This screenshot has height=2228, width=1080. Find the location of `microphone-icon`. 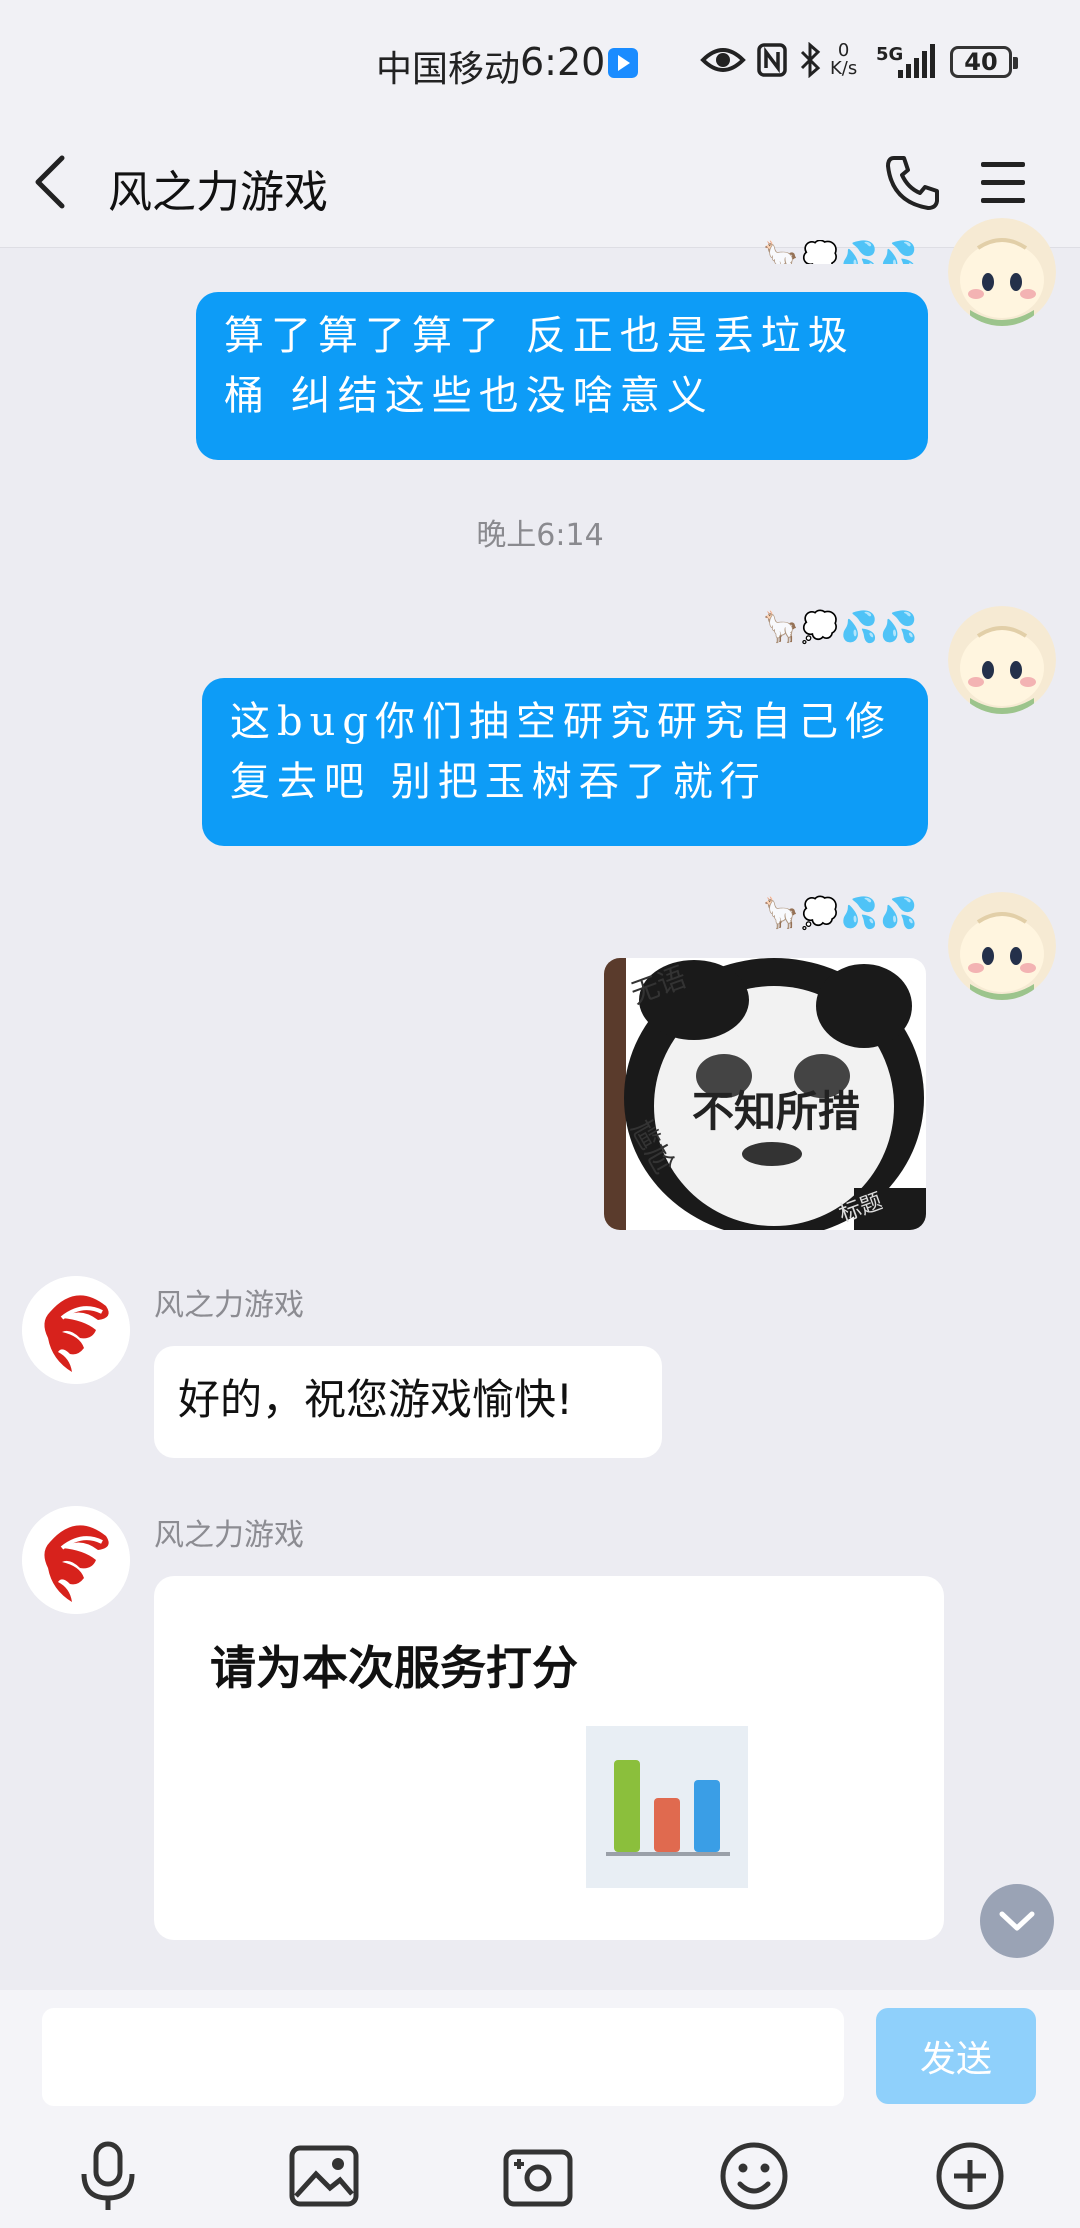

microphone-icon is located at coordinates (108, 2176).